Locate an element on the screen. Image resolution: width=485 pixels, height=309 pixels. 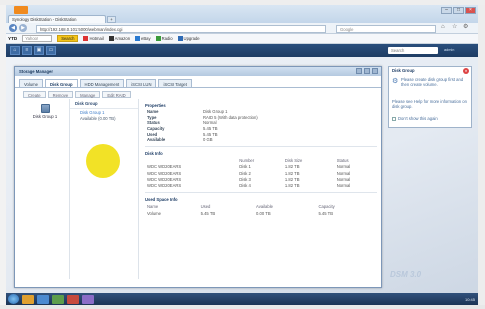
disk-info-title: Disk Info is located at coordinates (154, 153).